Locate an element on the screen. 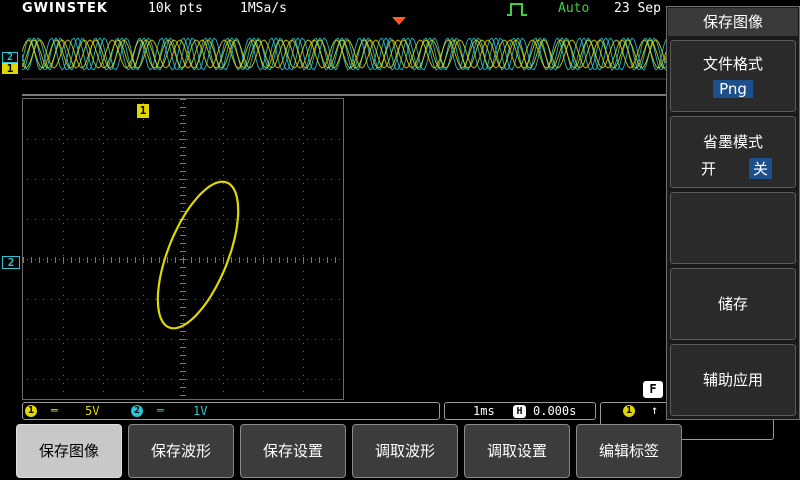 The width and height of the screenshot is (800, 480). grid-ch1-marker: 1 is located at coordinates (143, 111).